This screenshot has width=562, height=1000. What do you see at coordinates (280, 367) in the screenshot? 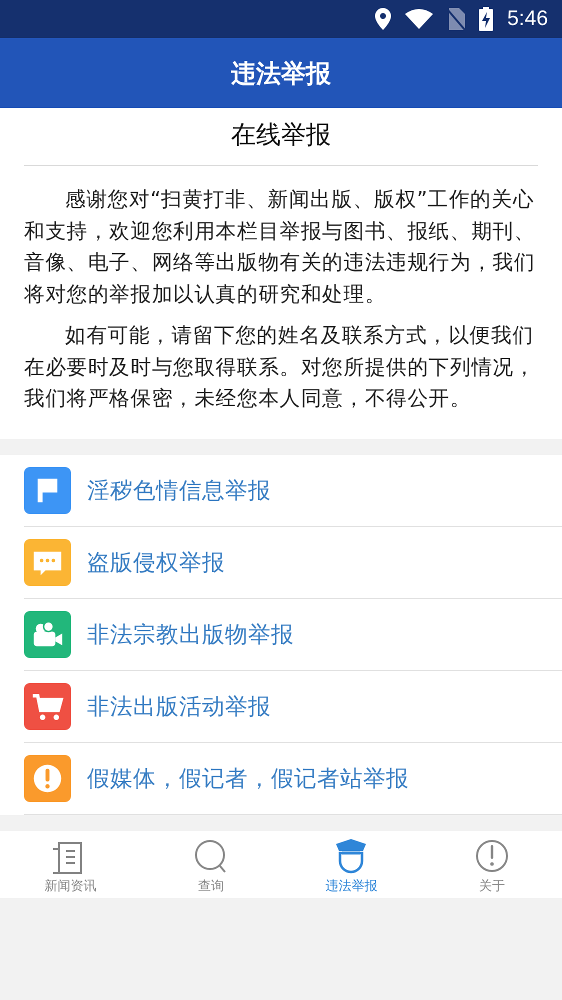
I see `intro-paragraph: 如有可能，请留下您的姓名及联系方式，以便我们在必要时及时与您取得联系。对您所提供的下列情况，我们将严格保密，未经您本人同意，不得公开。` at bounding box center [280, 367].